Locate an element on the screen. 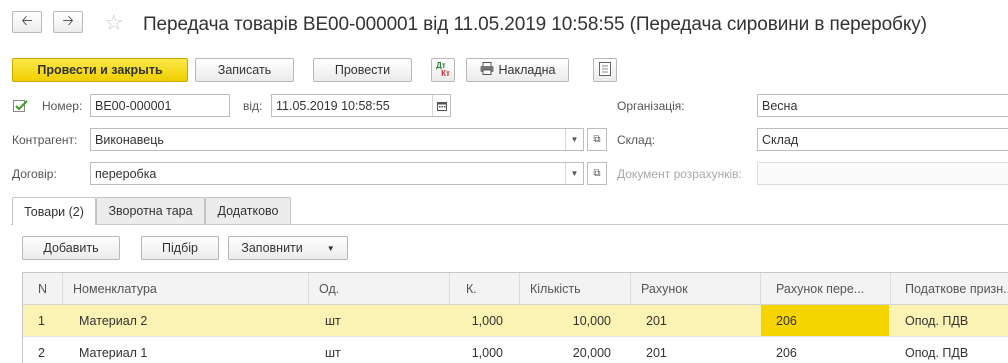  add-row-button: Добавить is located at coordinates (71, 248).